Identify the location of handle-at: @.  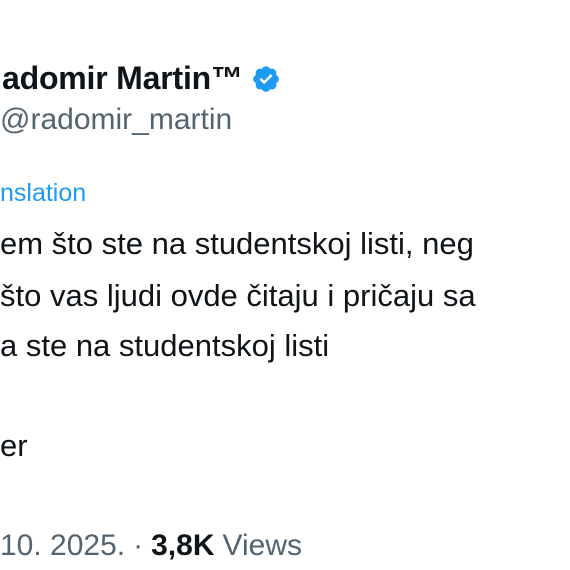
(15, 119).